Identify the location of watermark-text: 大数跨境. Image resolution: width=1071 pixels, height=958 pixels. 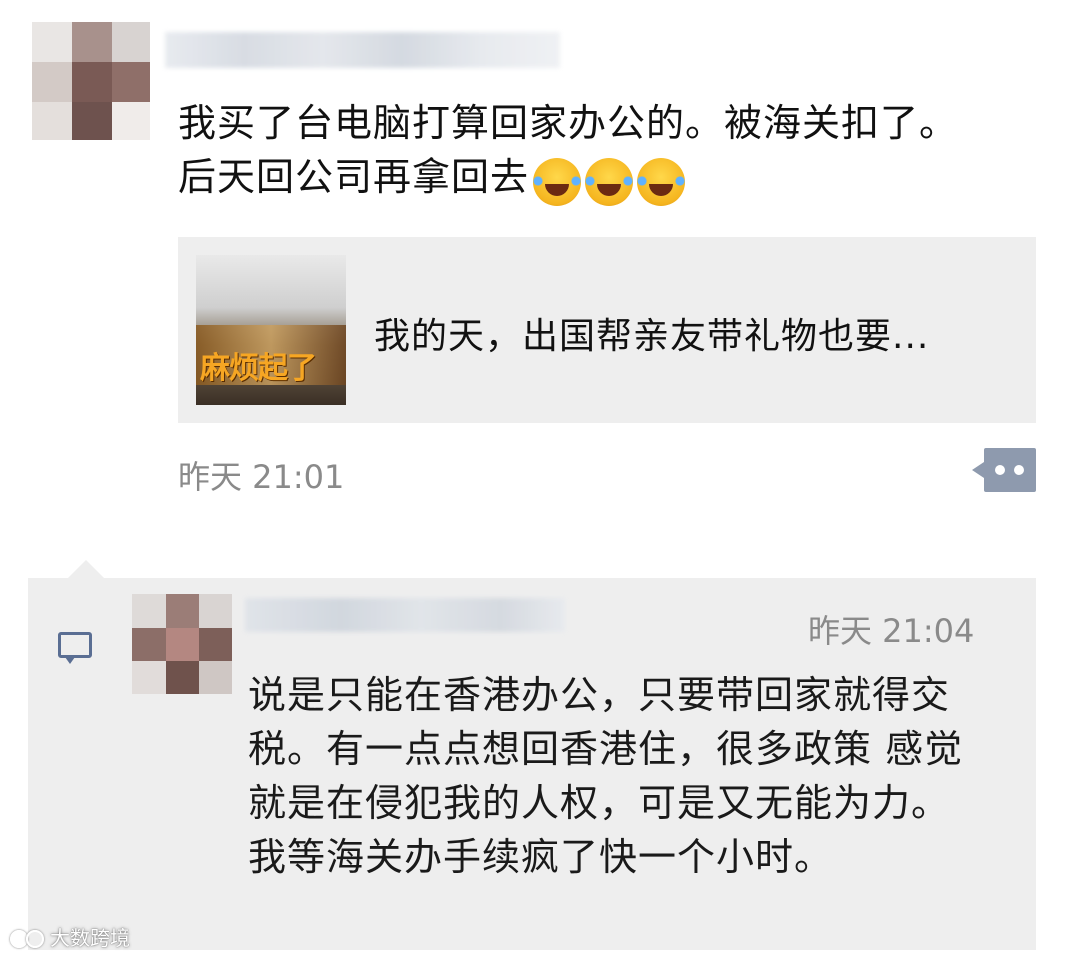
(90, 938).